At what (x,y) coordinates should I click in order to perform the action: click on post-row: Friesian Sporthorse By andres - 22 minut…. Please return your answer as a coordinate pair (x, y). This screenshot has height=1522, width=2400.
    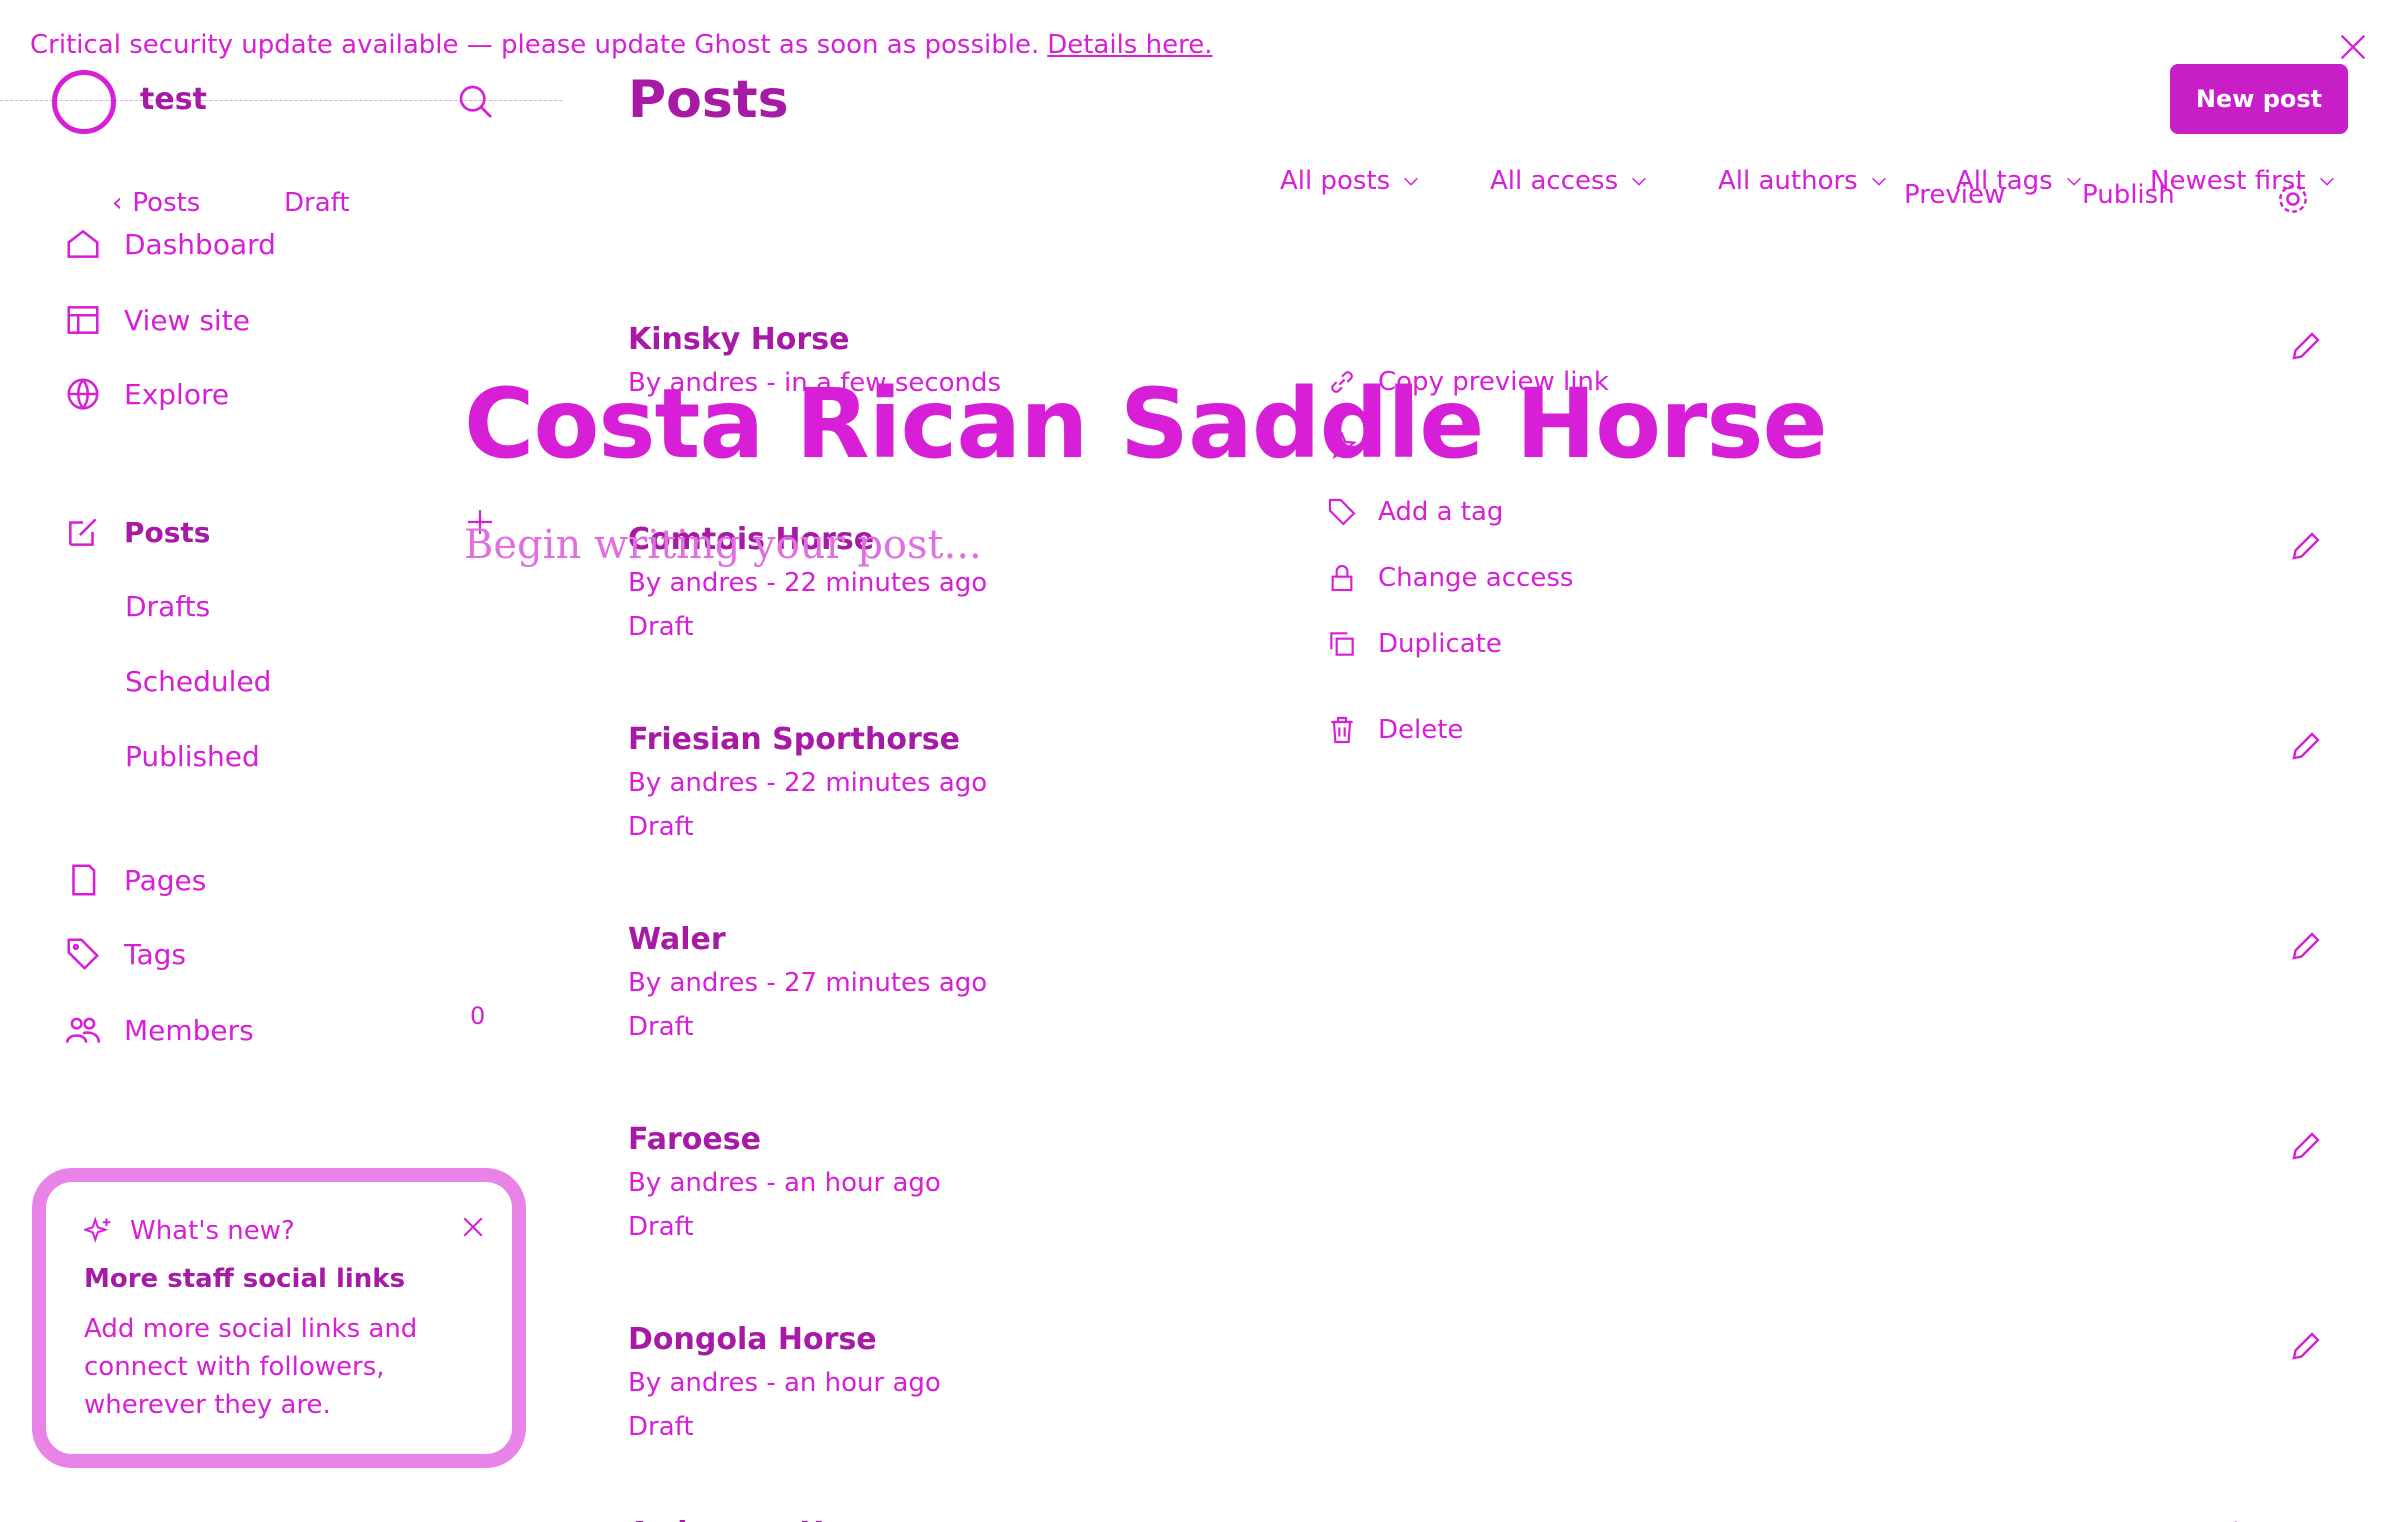
    Looking at the image, I should click on (1488, 822).